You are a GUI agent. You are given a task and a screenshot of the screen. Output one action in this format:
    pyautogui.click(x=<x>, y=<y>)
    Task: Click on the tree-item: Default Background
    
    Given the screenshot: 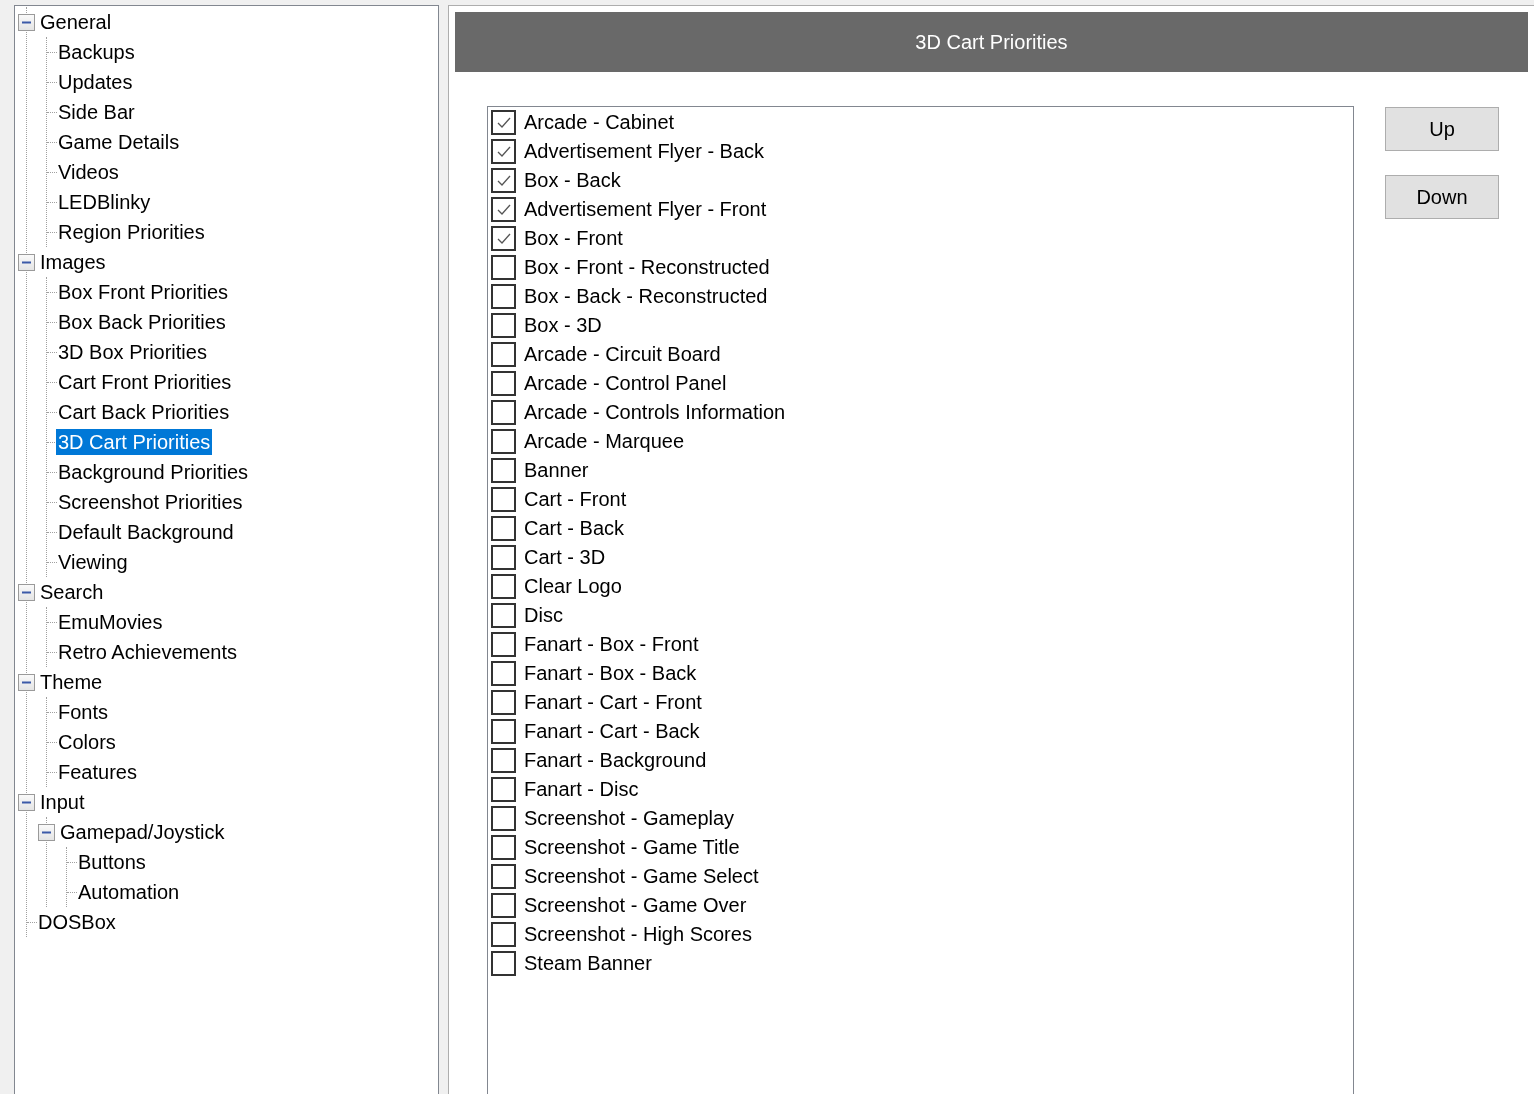 What is the action you would take?
    pyautogui.click(x=146, y=532)
    